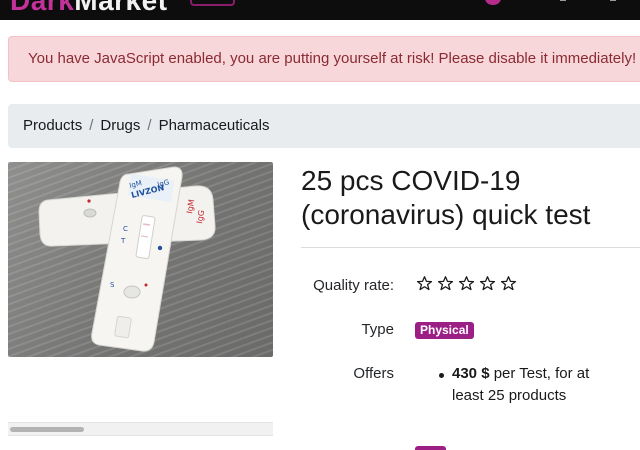  Describe the element at coordinates (446, 214) in the screenshot. I see `product-title-line-2: (coronavirus) quick test` at that location.